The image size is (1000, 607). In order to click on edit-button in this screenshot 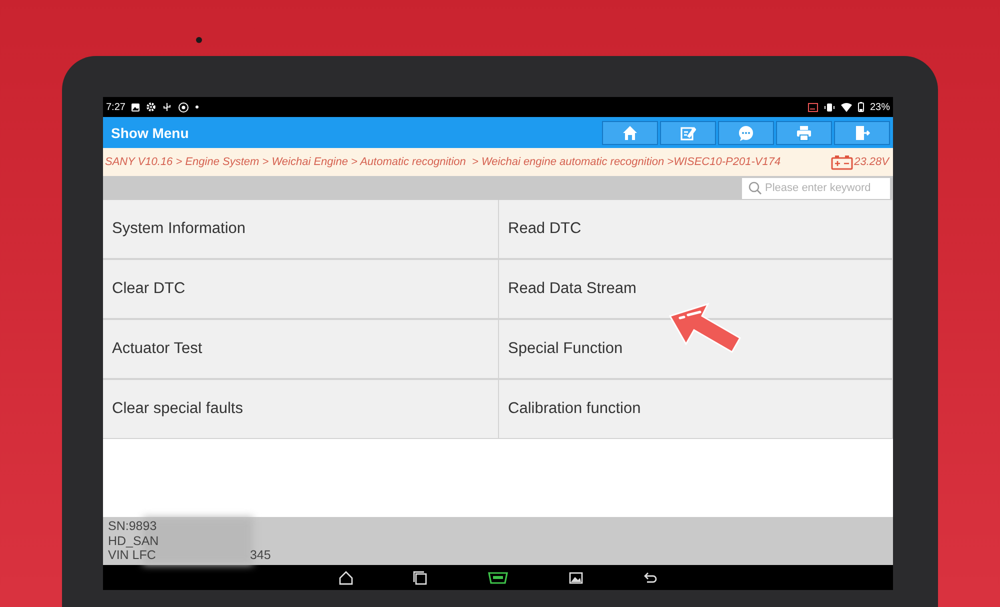, I will do `click(688, 132)`.